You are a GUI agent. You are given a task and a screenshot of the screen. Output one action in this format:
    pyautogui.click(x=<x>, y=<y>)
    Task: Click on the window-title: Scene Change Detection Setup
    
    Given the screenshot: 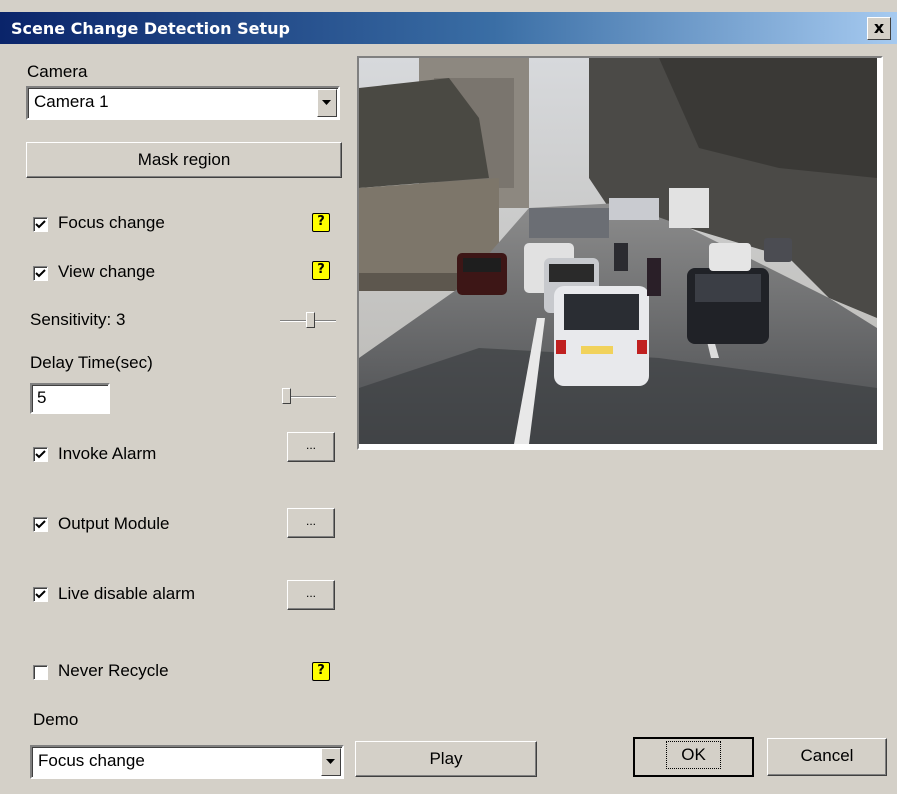 What is the action you would take?
    pyautogui.click(x=150, y=28)
    